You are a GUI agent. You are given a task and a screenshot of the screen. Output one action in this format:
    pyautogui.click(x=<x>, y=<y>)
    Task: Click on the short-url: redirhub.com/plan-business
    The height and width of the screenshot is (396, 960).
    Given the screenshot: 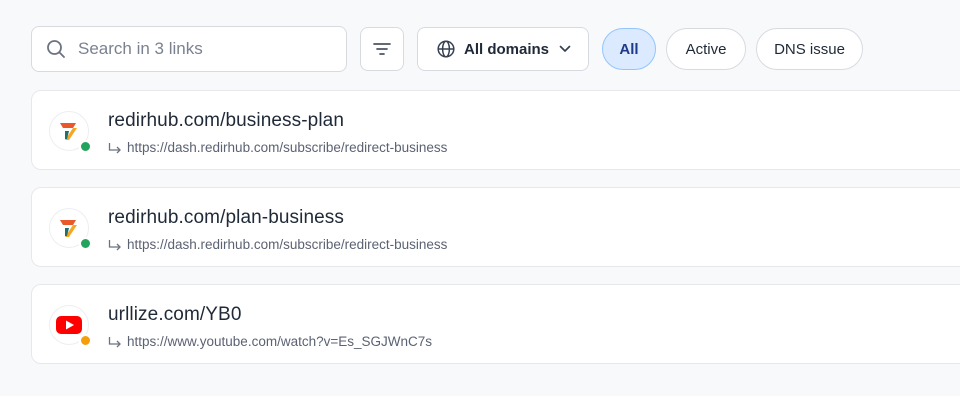 What is the action you would take?
    pyautogui.click(x=226, y=218)
    